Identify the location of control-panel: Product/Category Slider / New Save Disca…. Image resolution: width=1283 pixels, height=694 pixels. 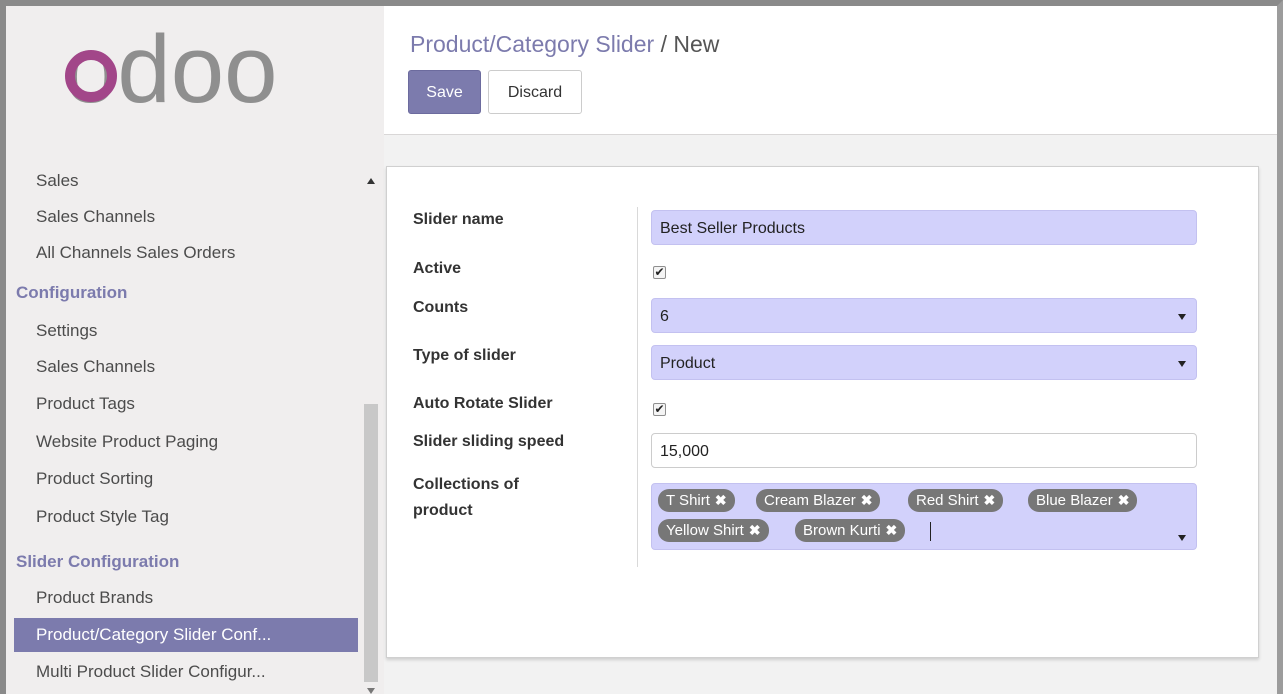
(830, 70).